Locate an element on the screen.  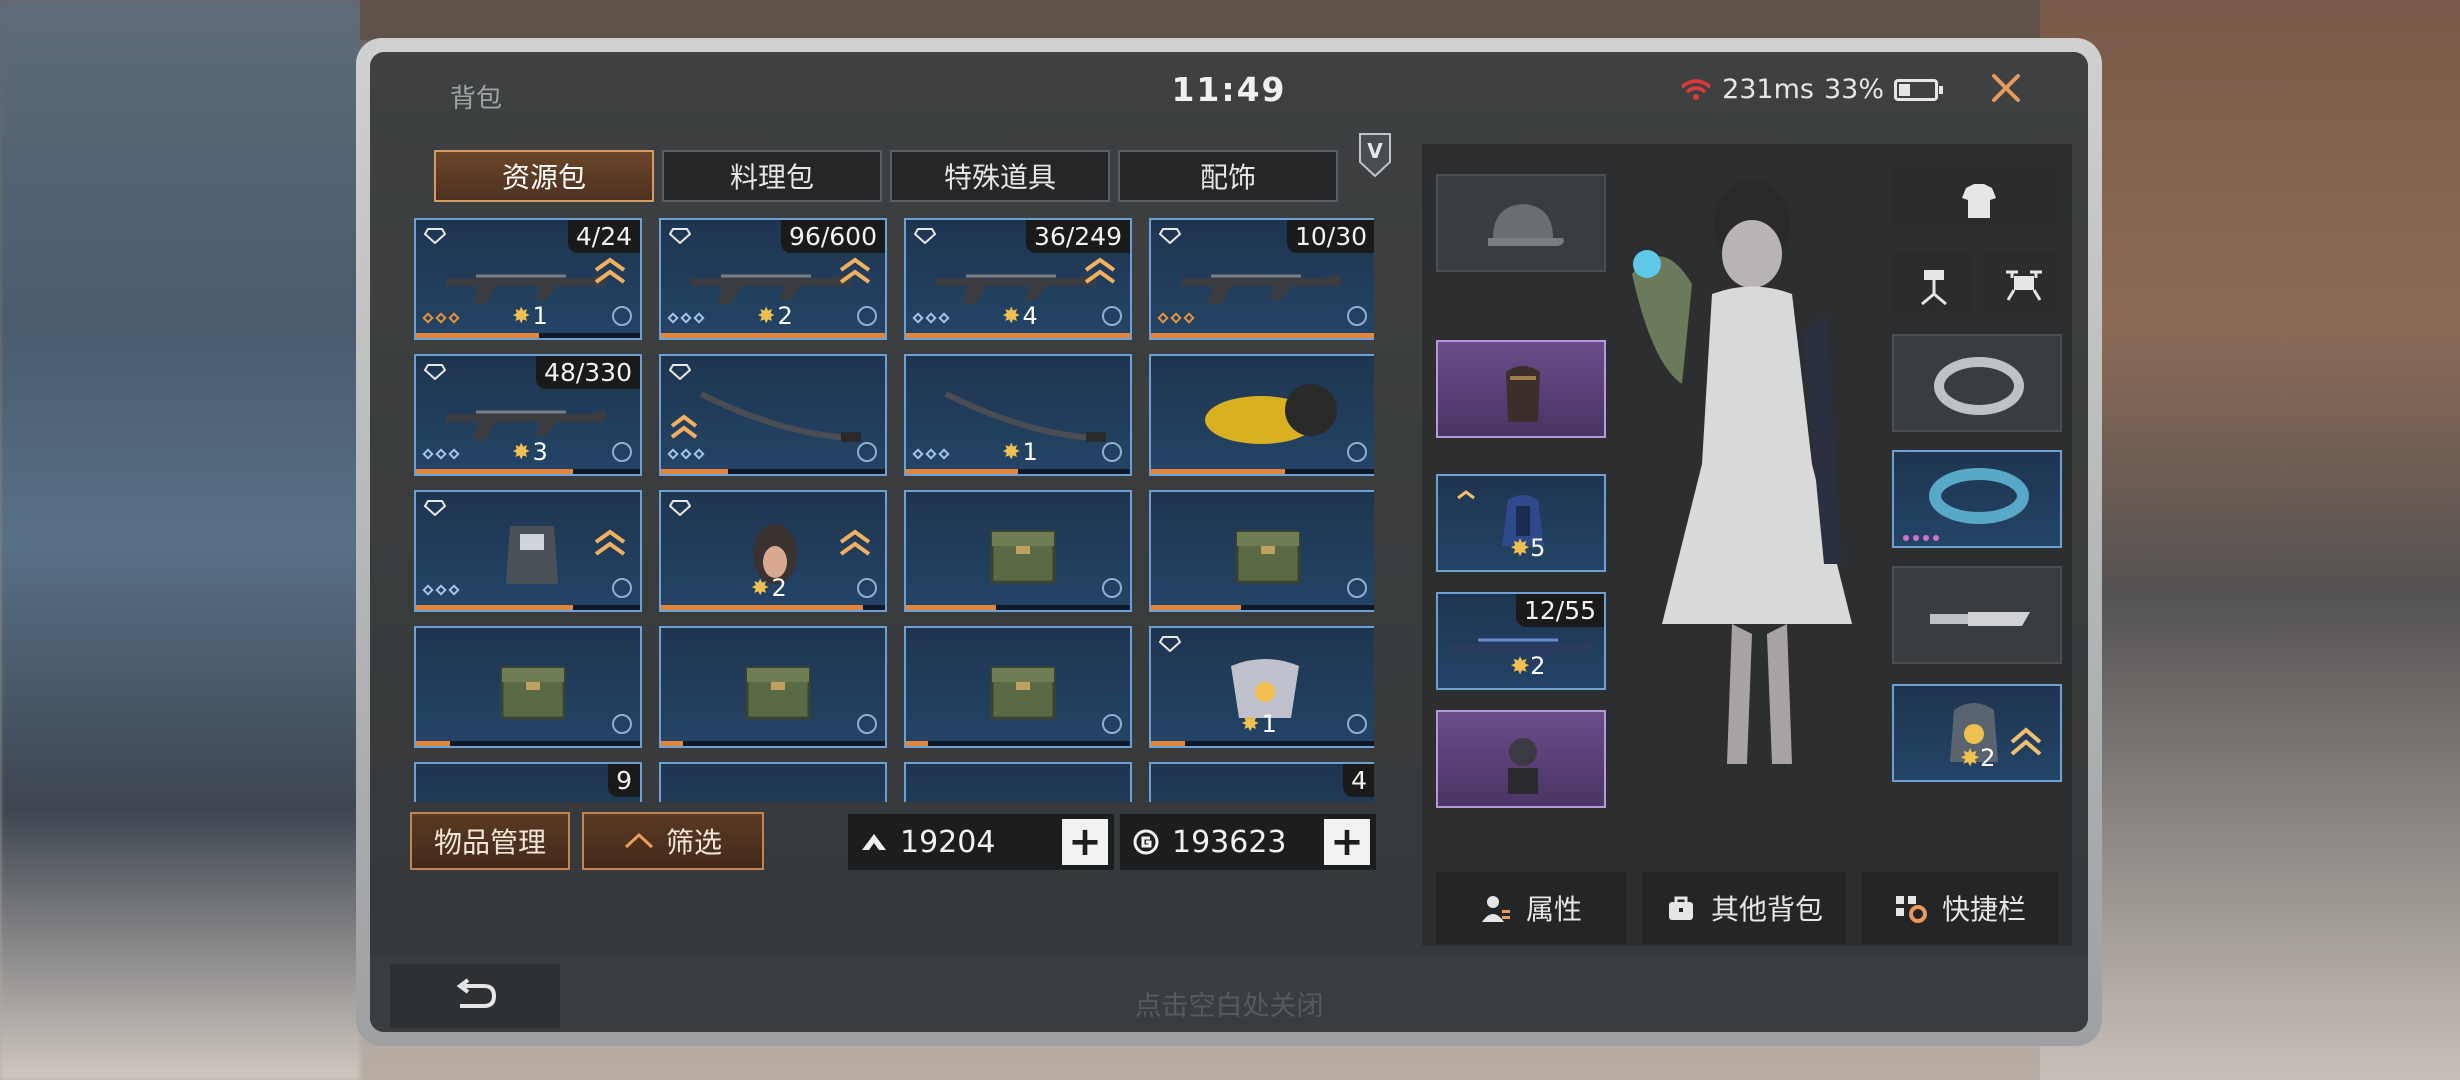
knife-slot is located at coordinates (1977, 615).